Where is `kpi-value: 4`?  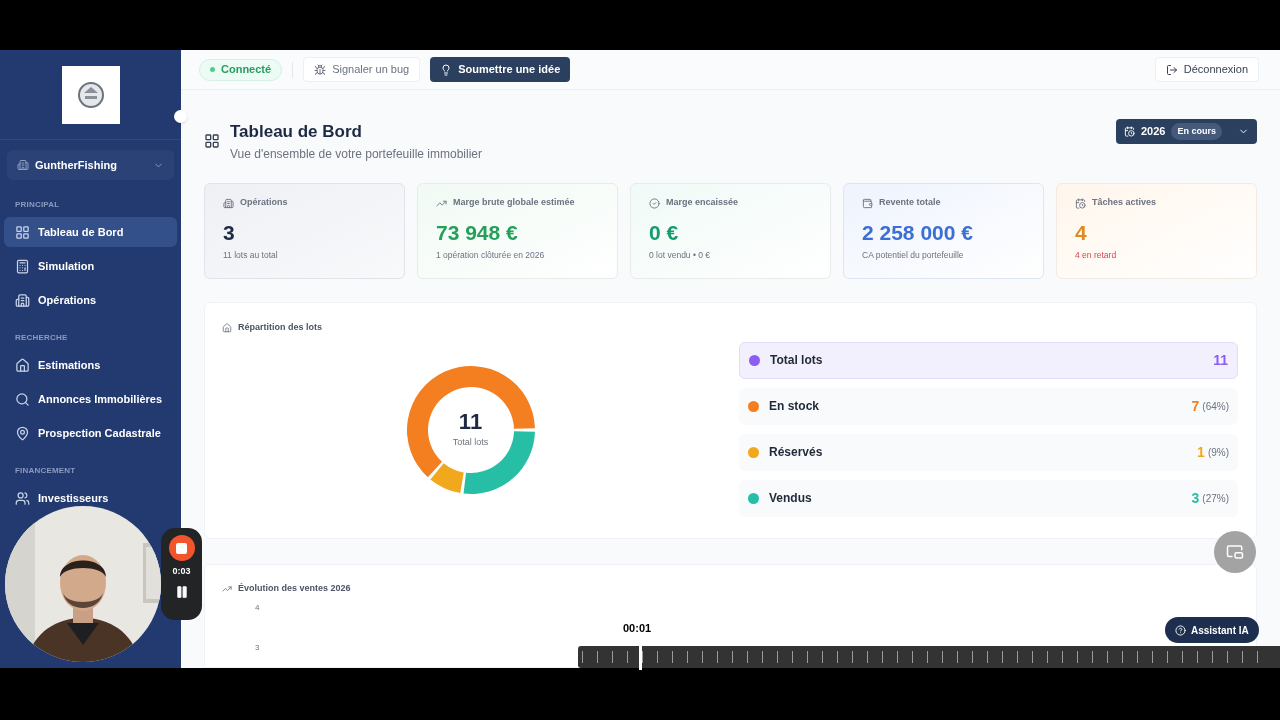
kpi-value: 4 is located at coordinates (1081, 232).